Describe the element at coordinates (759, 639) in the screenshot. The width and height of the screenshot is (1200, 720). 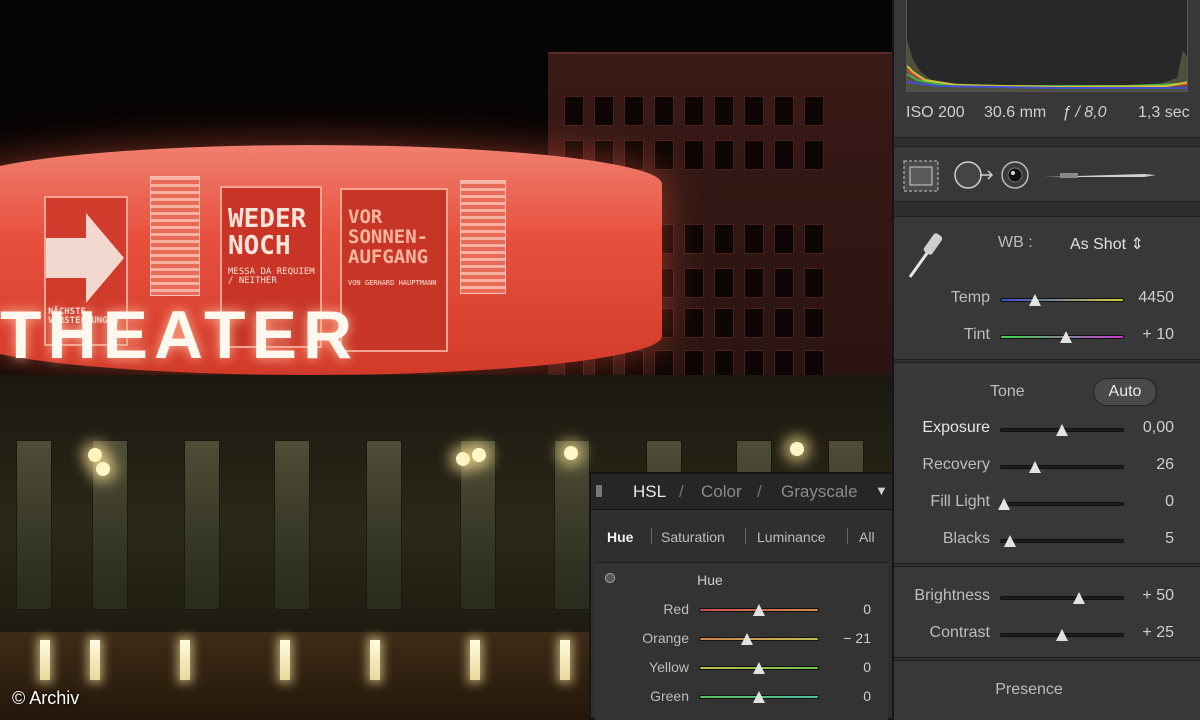
I see `hue-slider-orange` at that location.